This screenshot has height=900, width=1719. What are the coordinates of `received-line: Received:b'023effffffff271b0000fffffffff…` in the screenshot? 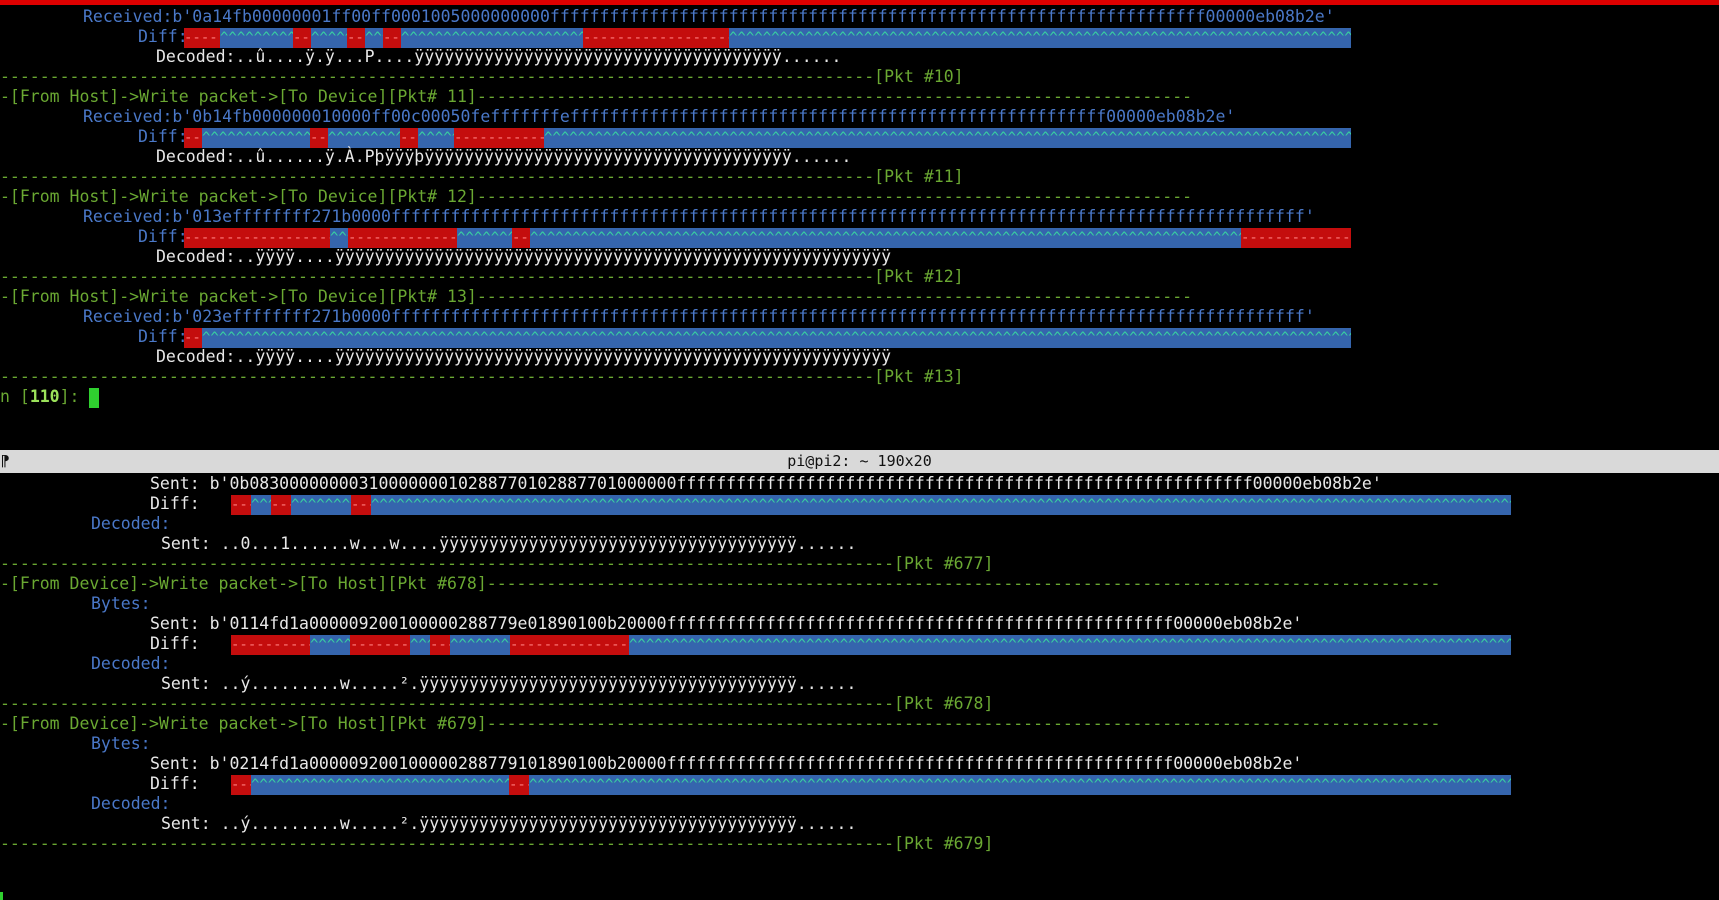 It's located at (699, 317).